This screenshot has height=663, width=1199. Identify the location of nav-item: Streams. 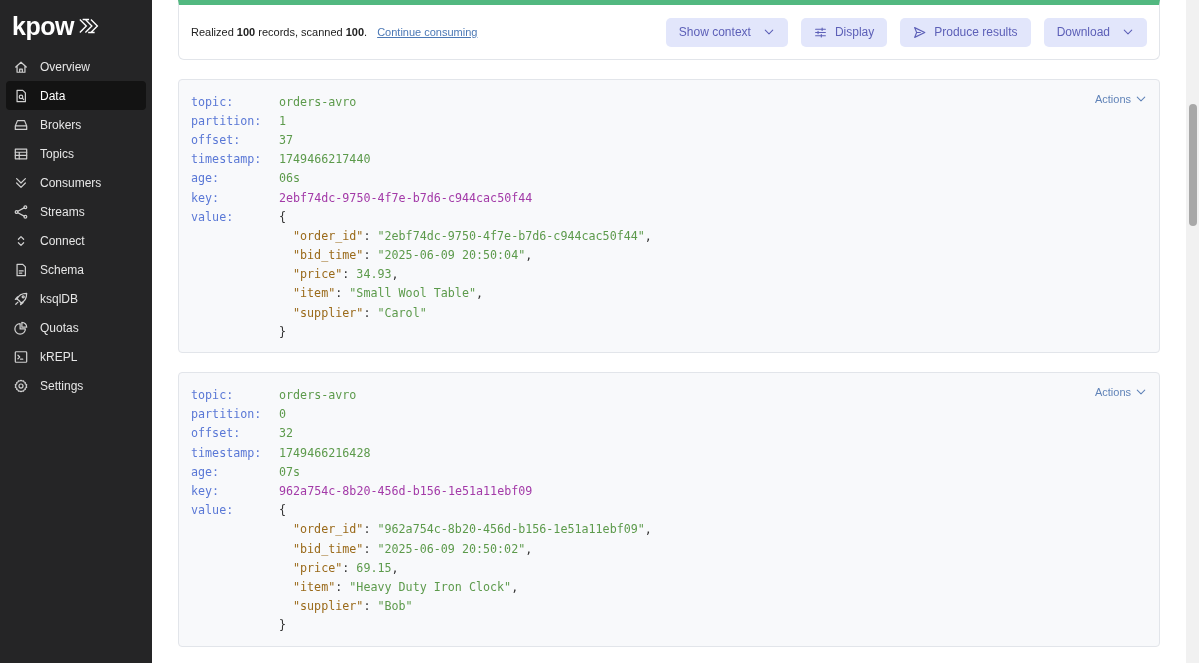
(76, 211).